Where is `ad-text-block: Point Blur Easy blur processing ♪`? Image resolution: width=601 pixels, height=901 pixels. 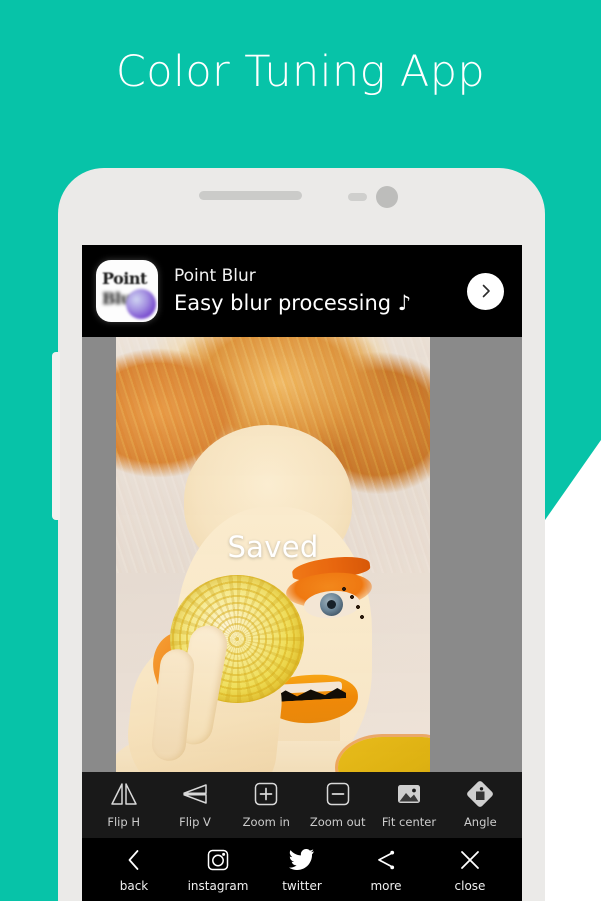
ad-text-block: Point Blur Easy blur processing ♪ is located at coordinates (312, 291).